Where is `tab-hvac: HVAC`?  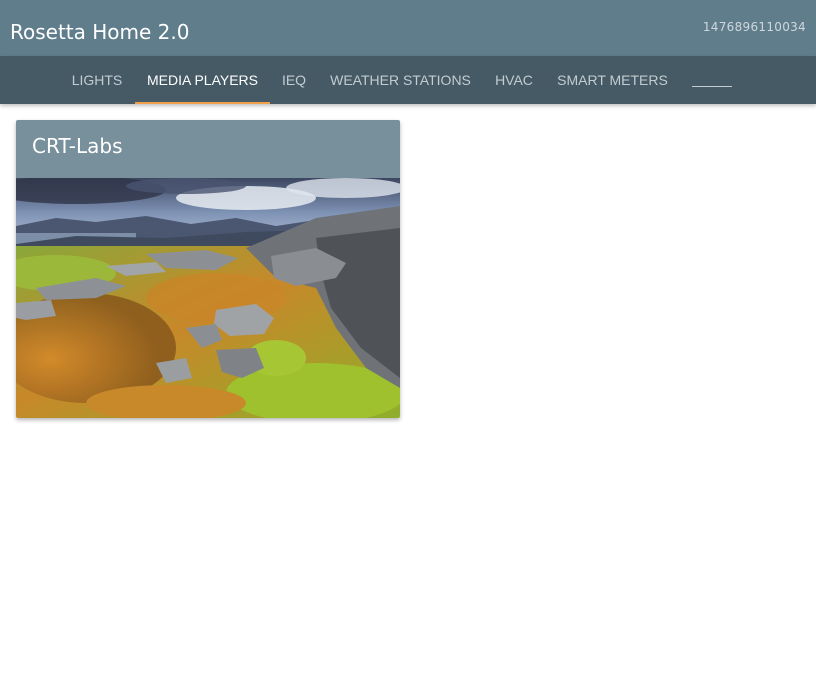 tab-hvac: HVAC is located at coordinates (514, 80).